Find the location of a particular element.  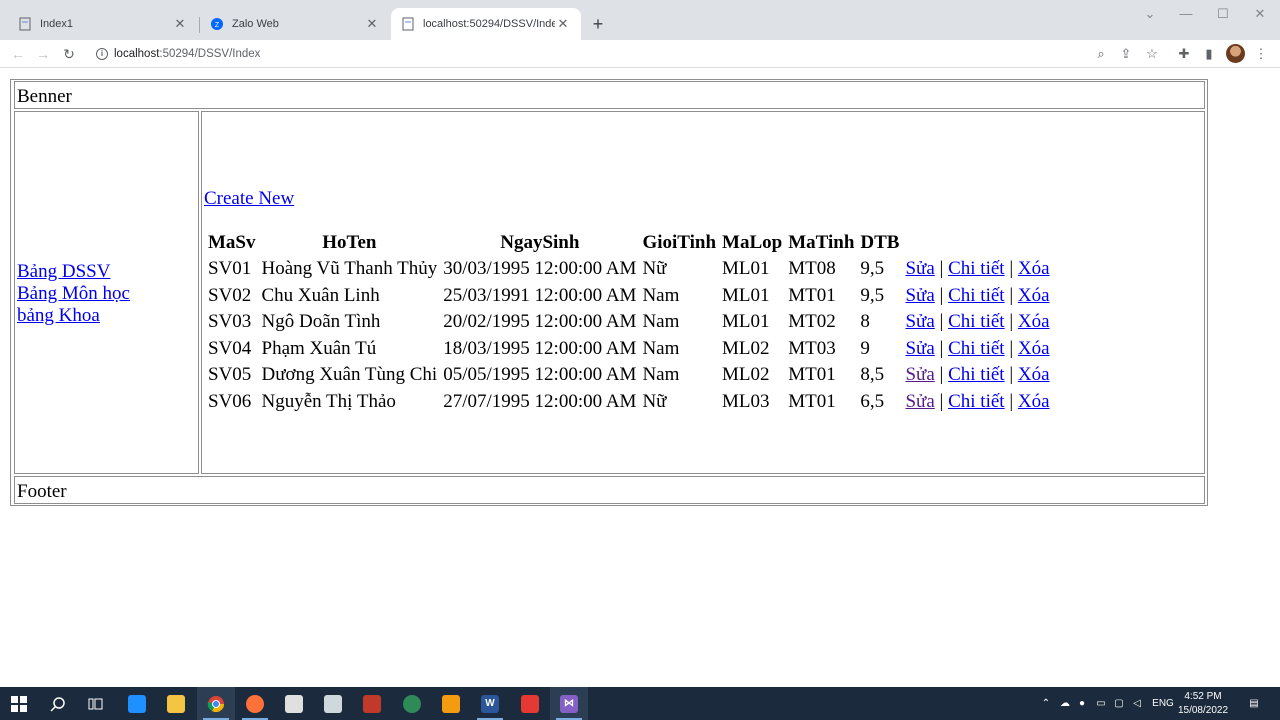

cell-dtb: 9,5 is located at coordinates (872, 269).